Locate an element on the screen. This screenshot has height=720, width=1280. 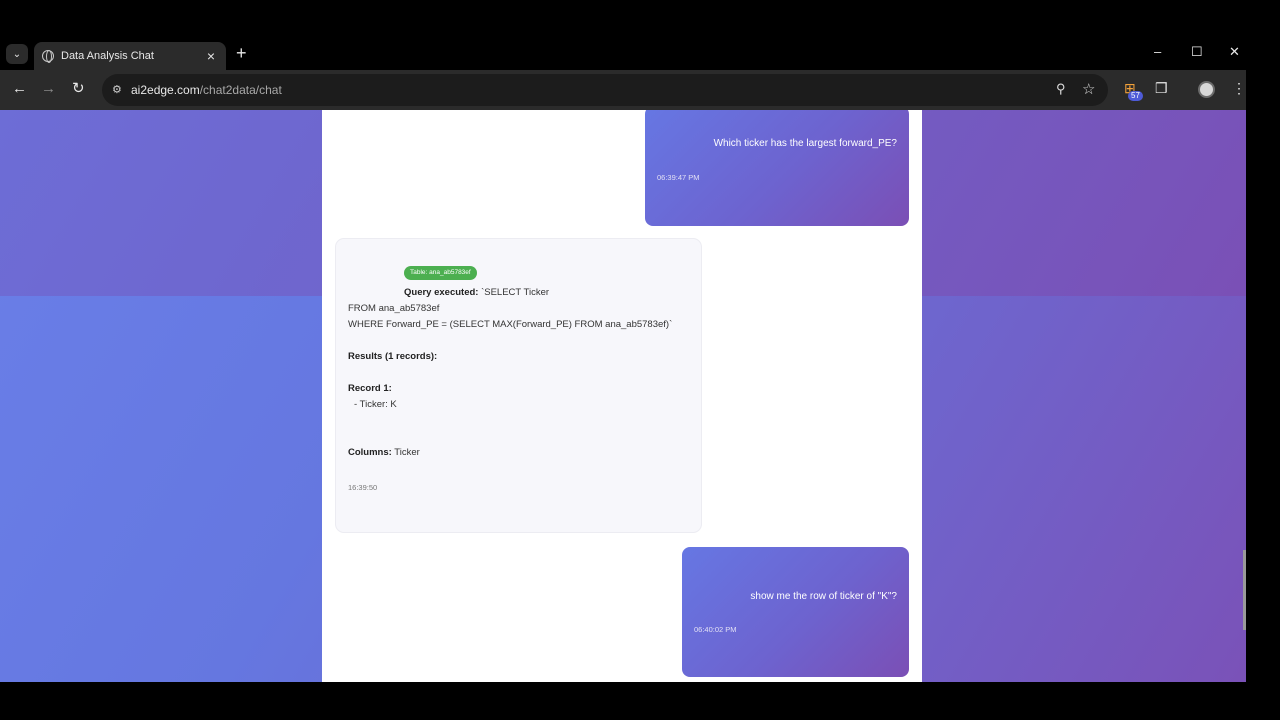
forward-arrow-icon: → is located at coordinates (48, 89).